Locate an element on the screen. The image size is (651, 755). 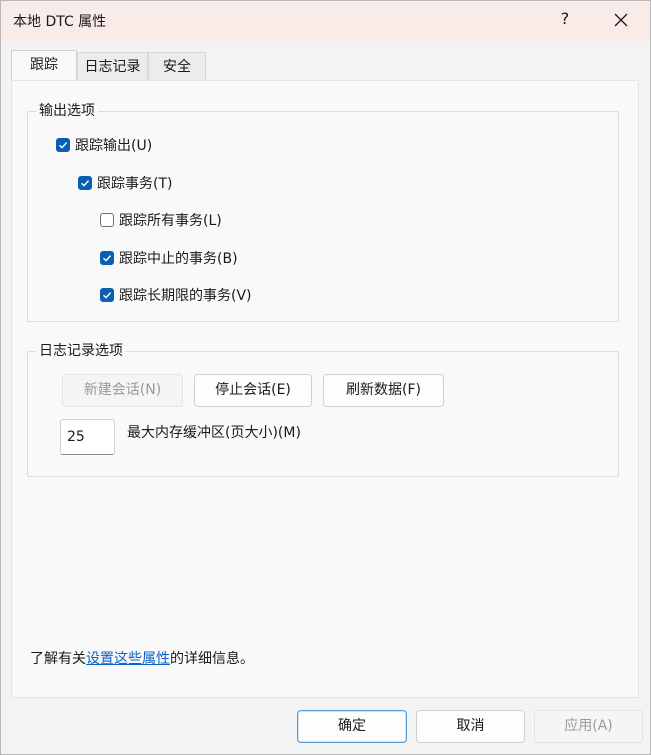
new-session-button: 新建会话(N) is located at coordinates (122, 390).